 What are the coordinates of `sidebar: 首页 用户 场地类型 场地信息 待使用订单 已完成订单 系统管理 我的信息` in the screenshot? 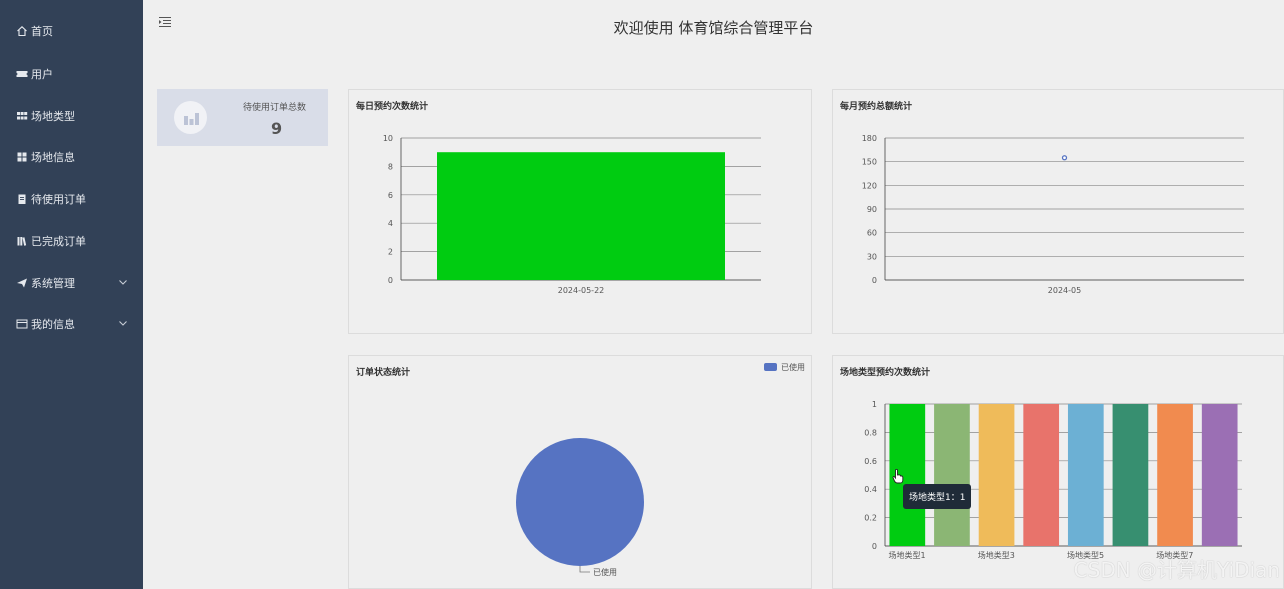 It's located at (71, 294).